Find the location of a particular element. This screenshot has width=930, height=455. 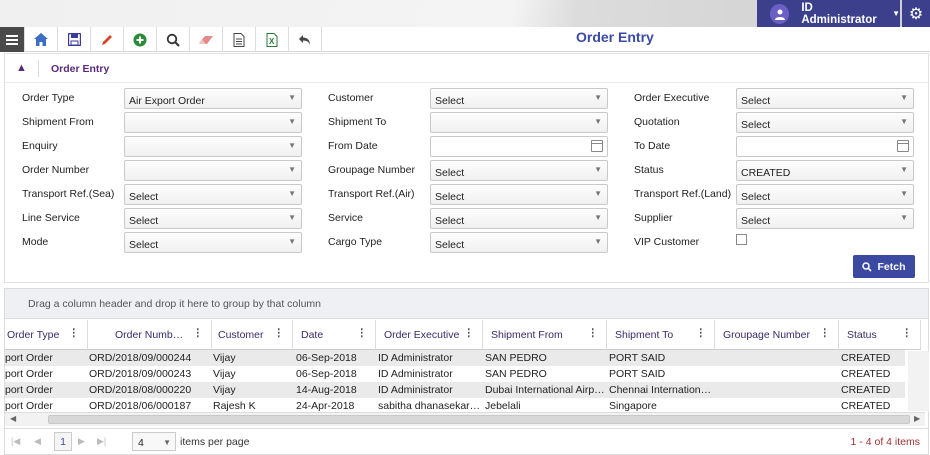

transport-sea-select: Select ▼ is located at coordinates (213, 194).